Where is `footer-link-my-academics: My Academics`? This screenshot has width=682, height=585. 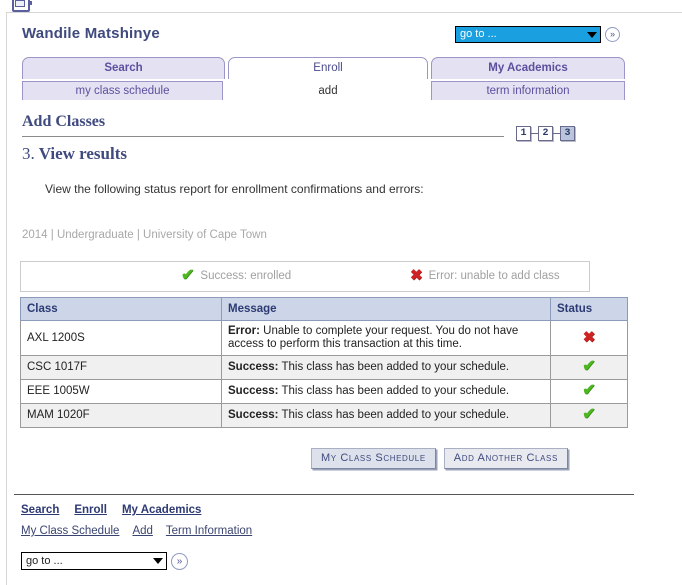
footer-link-my-academics: My Academics is located at coordinates (161, 510).